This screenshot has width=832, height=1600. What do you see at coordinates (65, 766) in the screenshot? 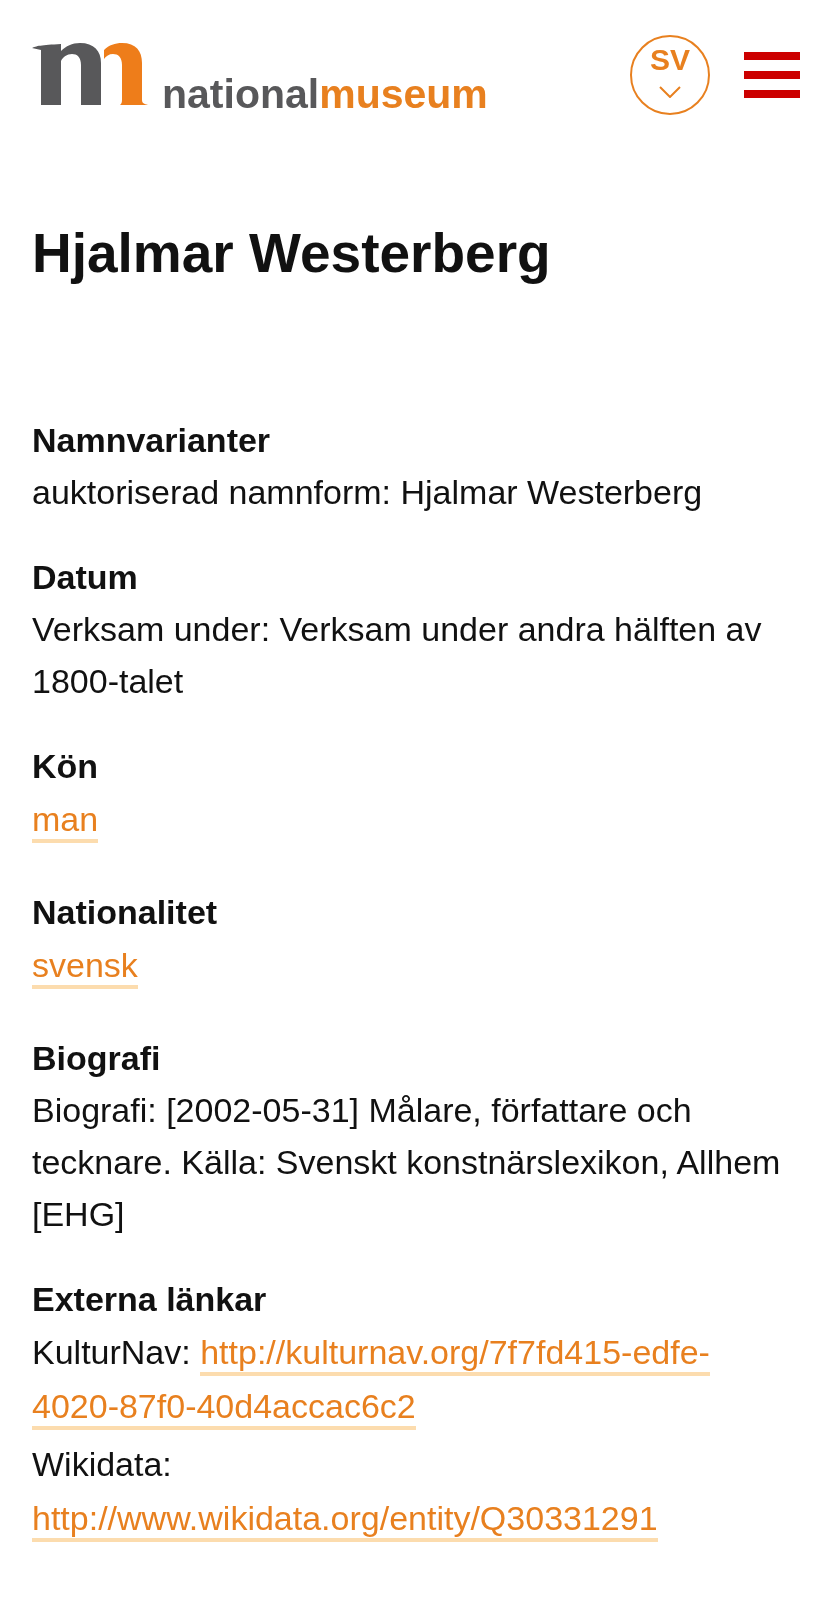
I see `section-heading: Kön` at bounding box center [65, 766].